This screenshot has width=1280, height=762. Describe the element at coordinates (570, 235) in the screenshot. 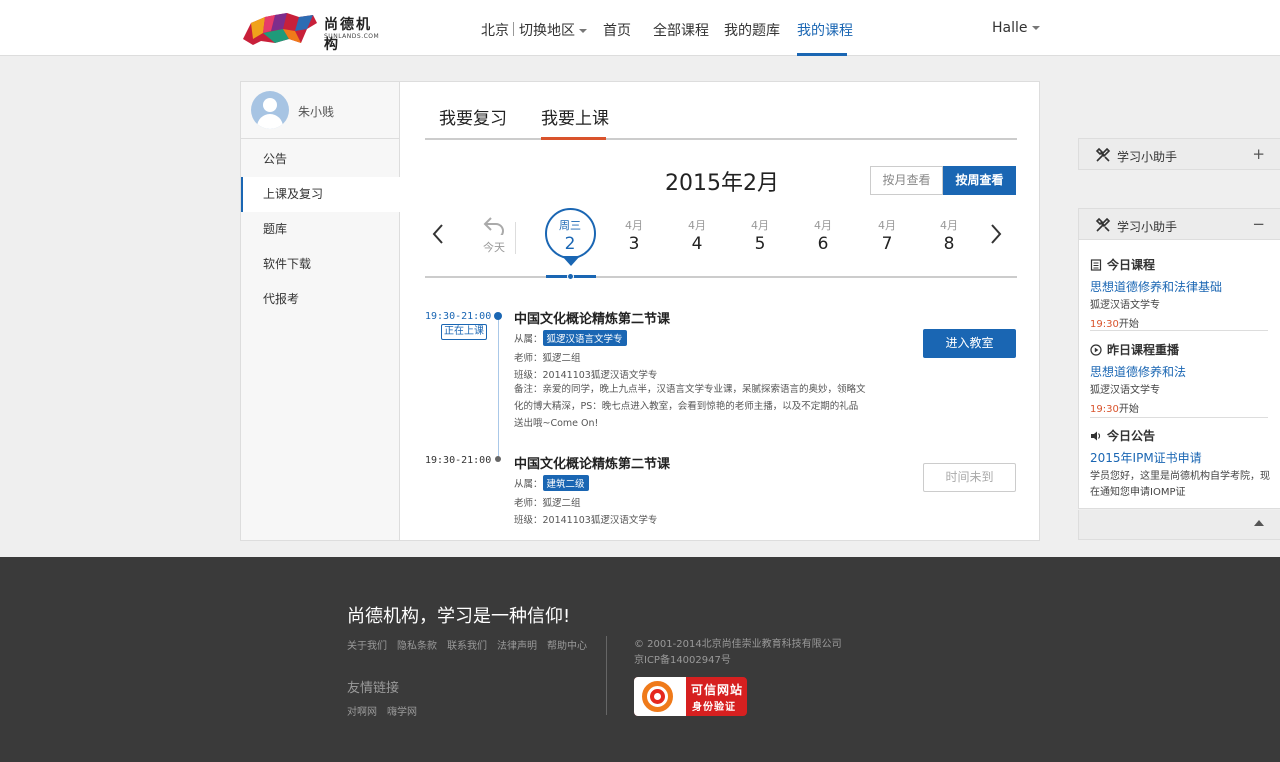

I see `day-item: 周三 2` at that location.